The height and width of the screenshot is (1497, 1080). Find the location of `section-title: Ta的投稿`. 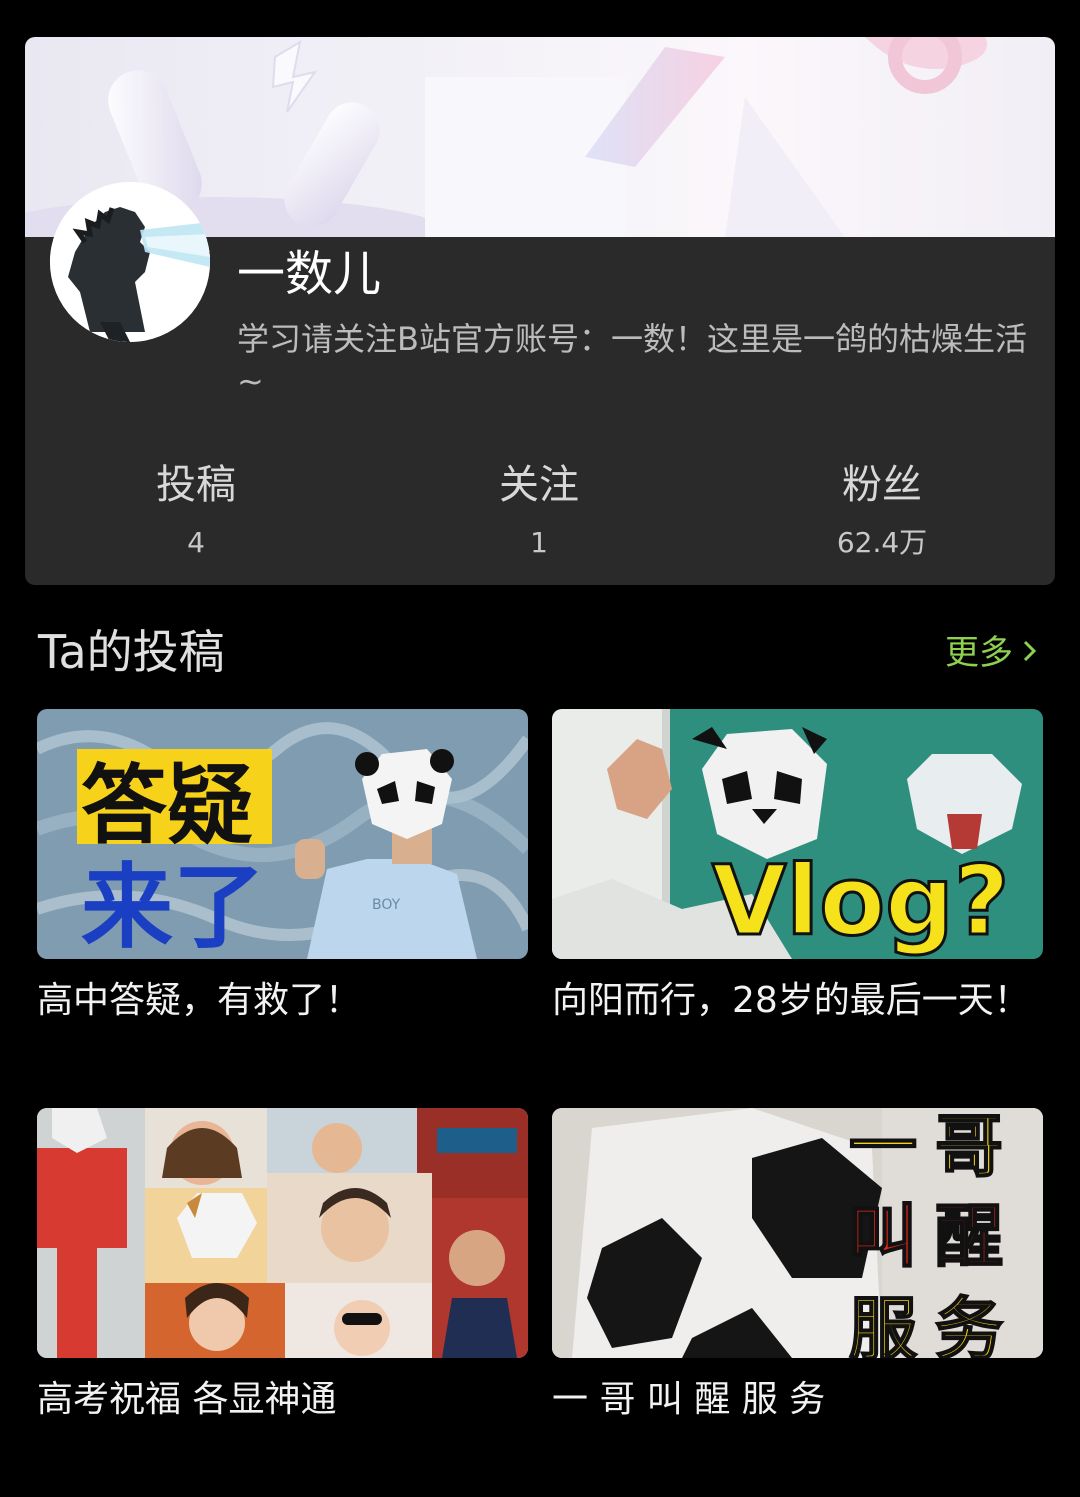

section-title: Ta的投稿 is located at coordinates (131, 652).